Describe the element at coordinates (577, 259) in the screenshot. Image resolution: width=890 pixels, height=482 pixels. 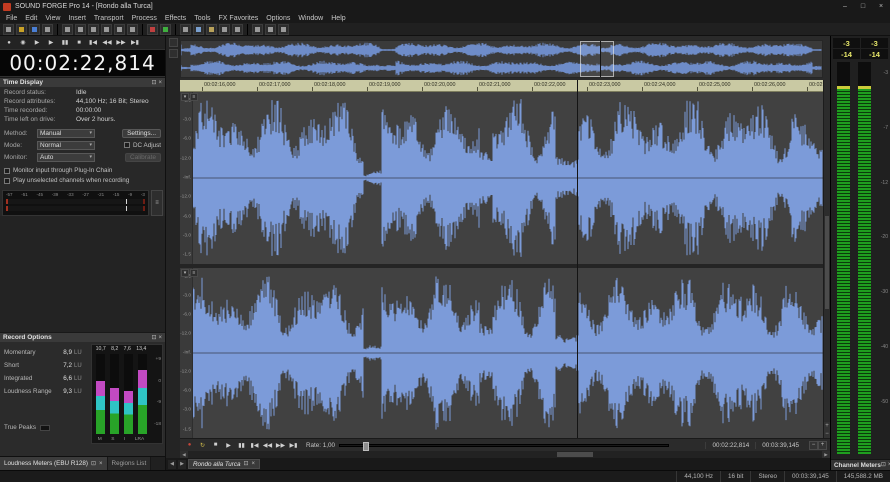
I see `playhead-cursor` at that location.